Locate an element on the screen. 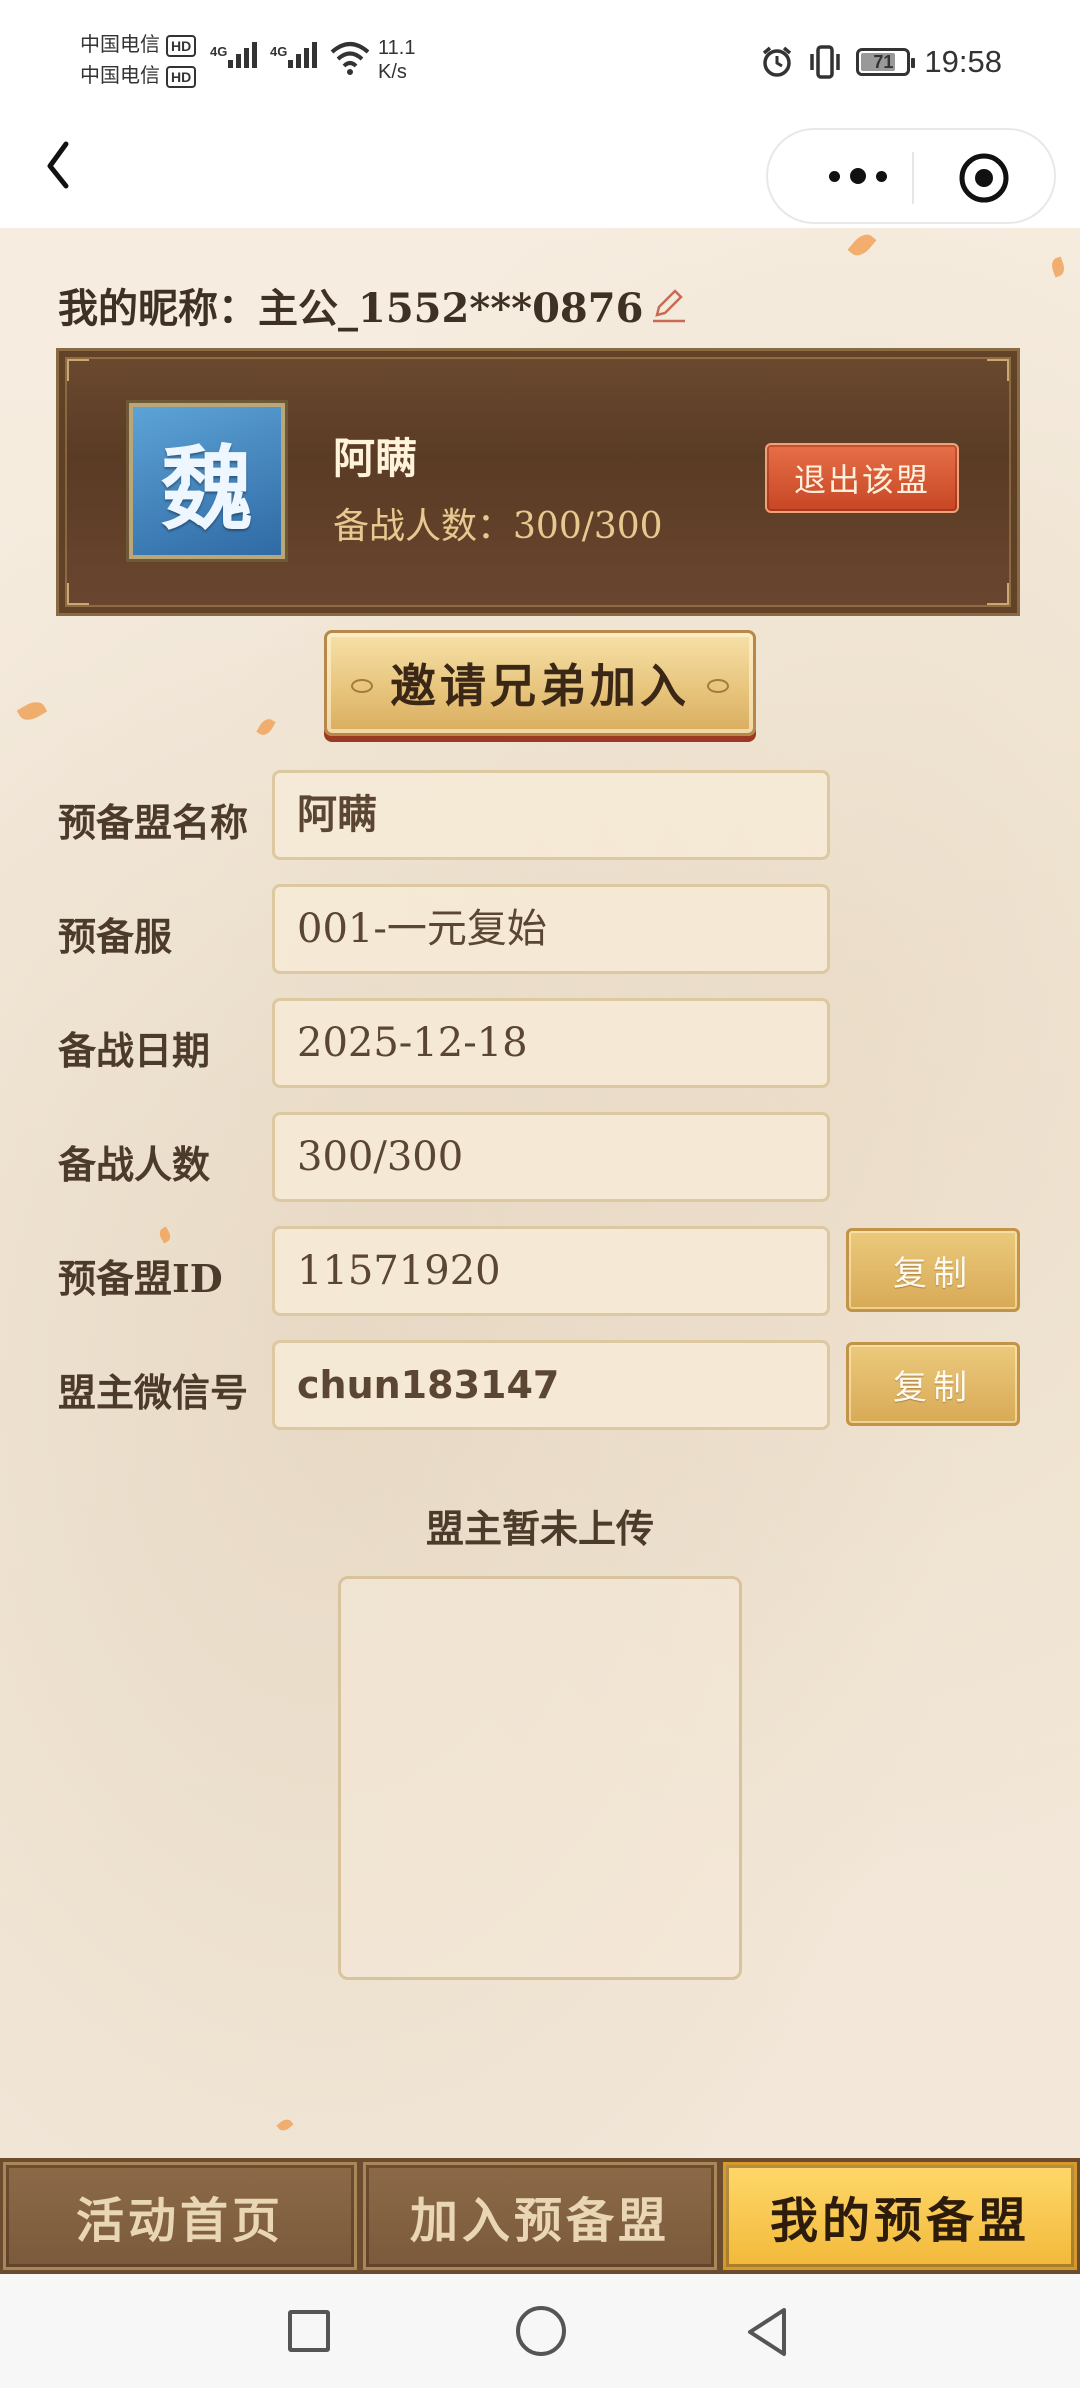 The width and height of the screenshot is (1080, 2388). form-row-id: 预备盟ID 11571920 复制 is located at coordinates (553, 1271).